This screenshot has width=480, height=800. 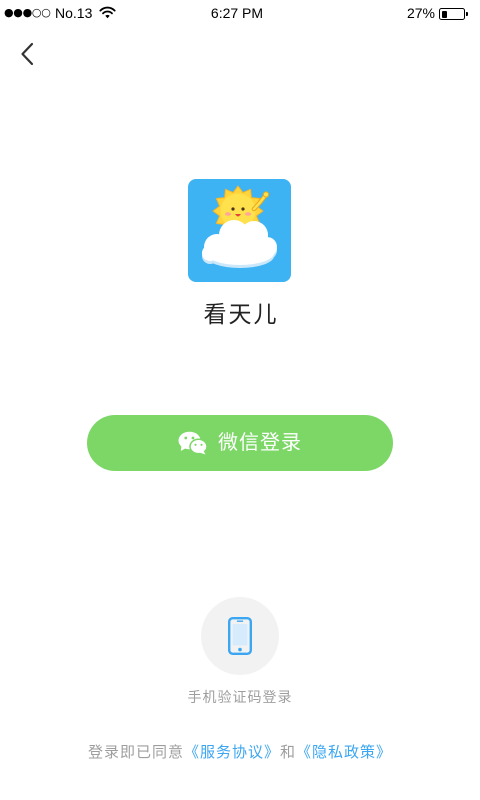 I want to click on agreement-prefix: 登录即已同意, so click(x=135, y=752).